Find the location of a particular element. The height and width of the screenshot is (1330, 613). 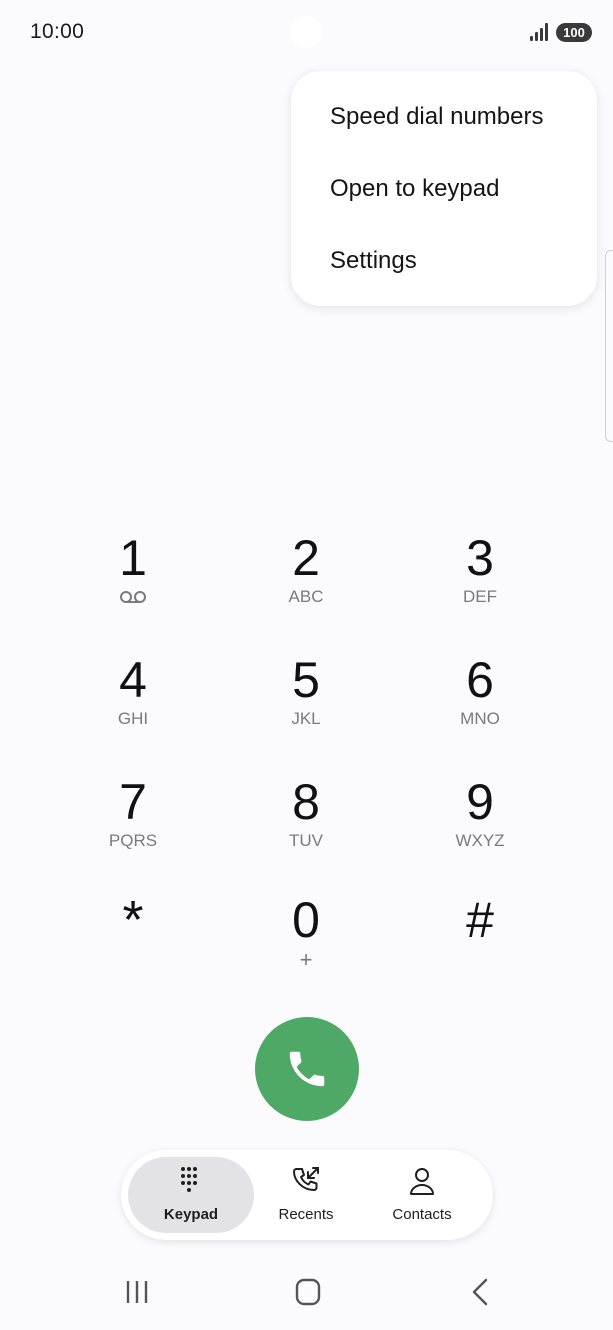

key-digit: 6 is located at coordinates (480, 680).